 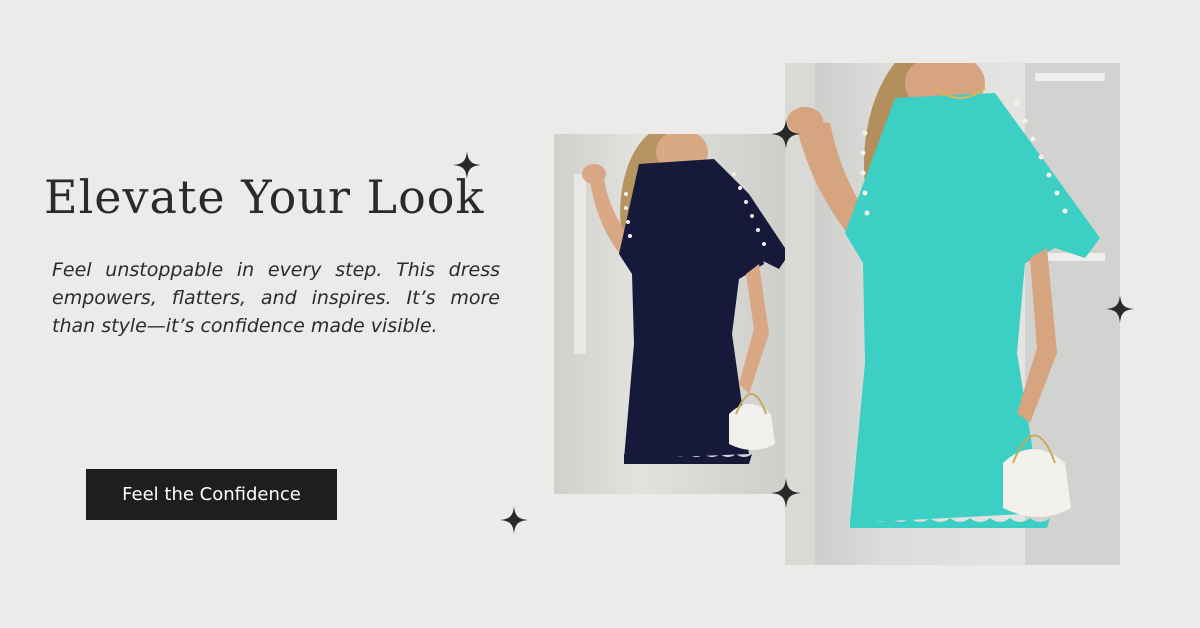 What do you see at coordinates (264, 197) in the screenshot?
I see `headline: Elevate Your Look` at bounding box center [264, 197].